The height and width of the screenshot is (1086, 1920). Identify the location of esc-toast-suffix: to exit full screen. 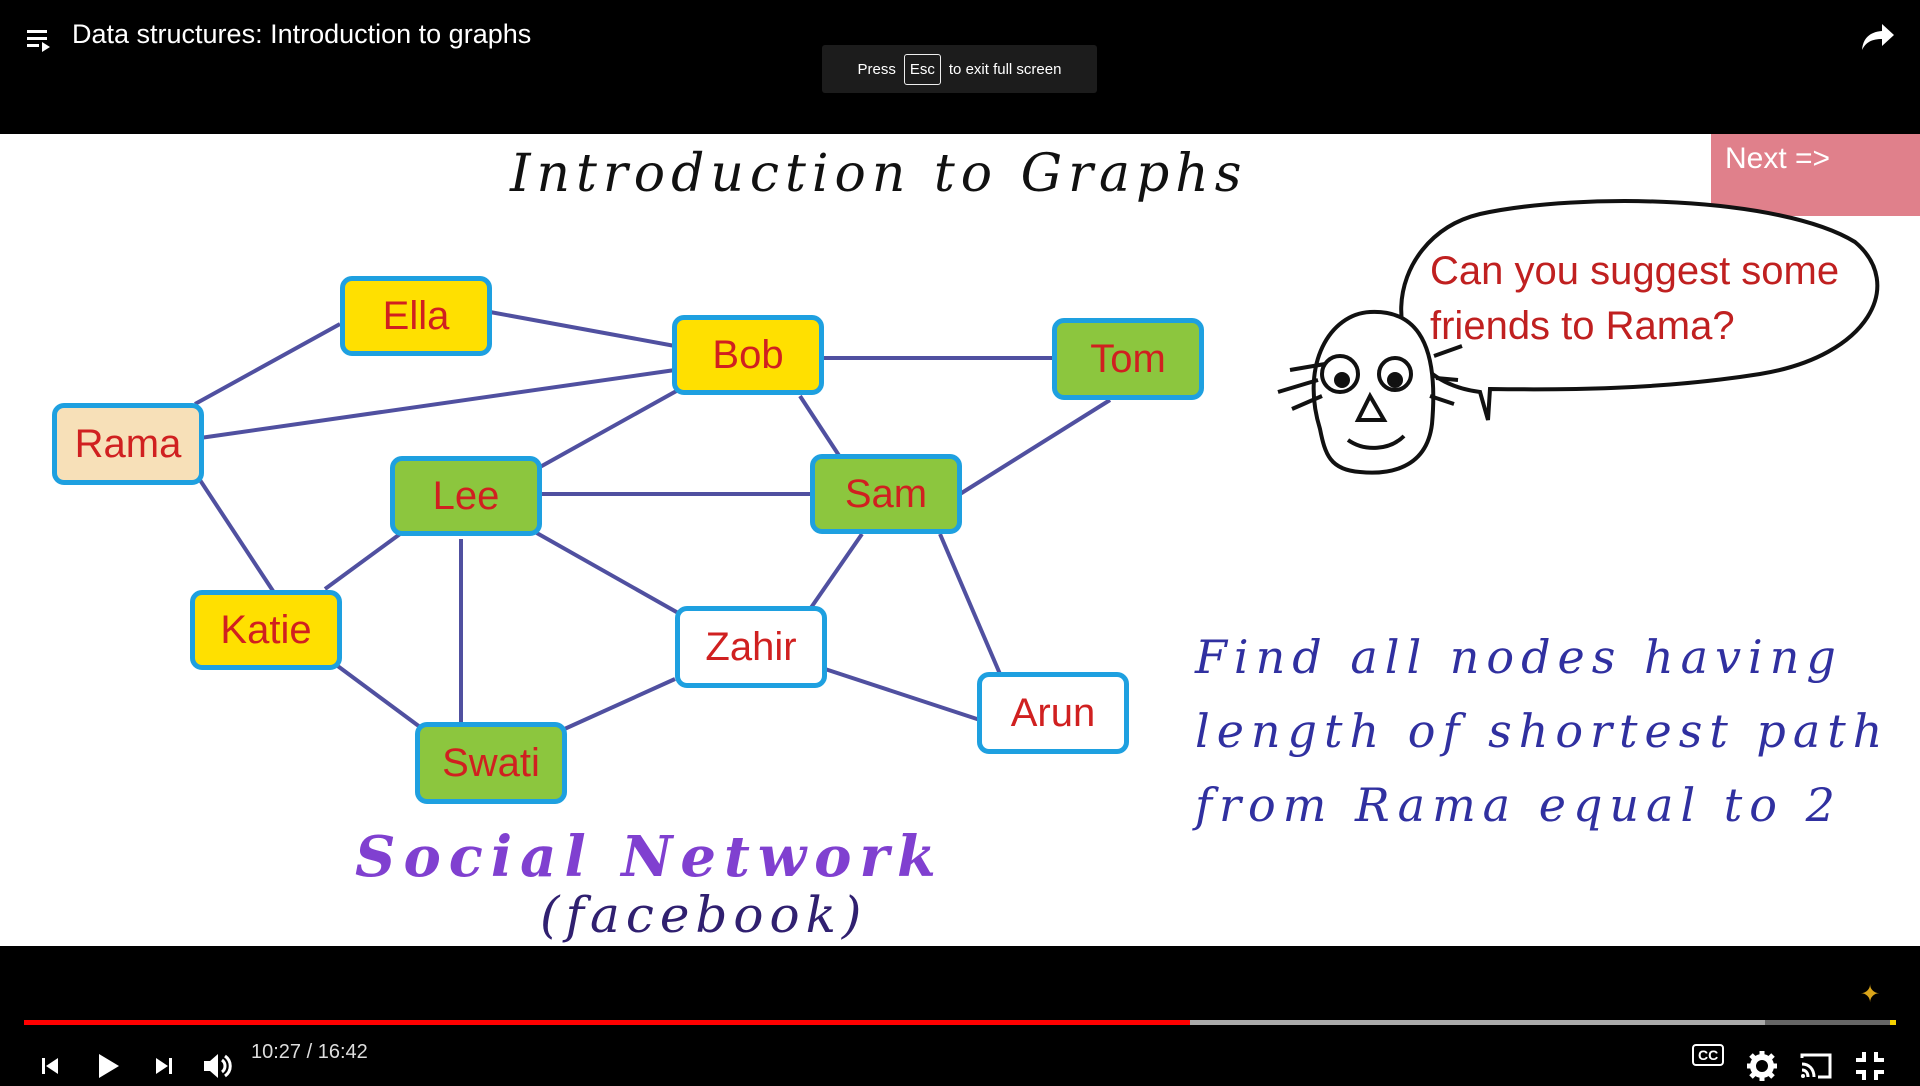
(1005, 69).